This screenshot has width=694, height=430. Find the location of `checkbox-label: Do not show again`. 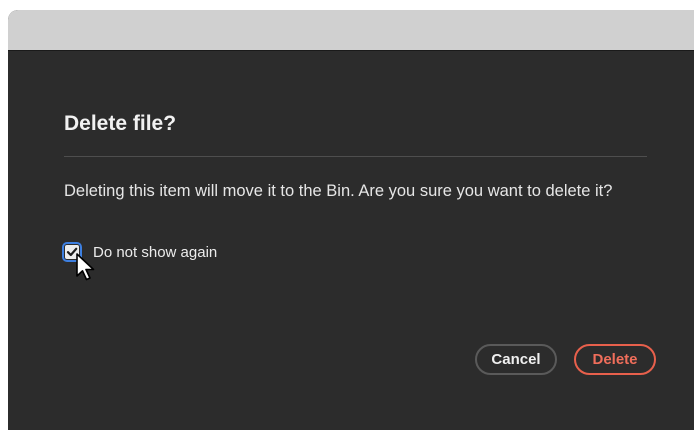

checkbox-label: Do not show again is located at coordinates (155, 252).